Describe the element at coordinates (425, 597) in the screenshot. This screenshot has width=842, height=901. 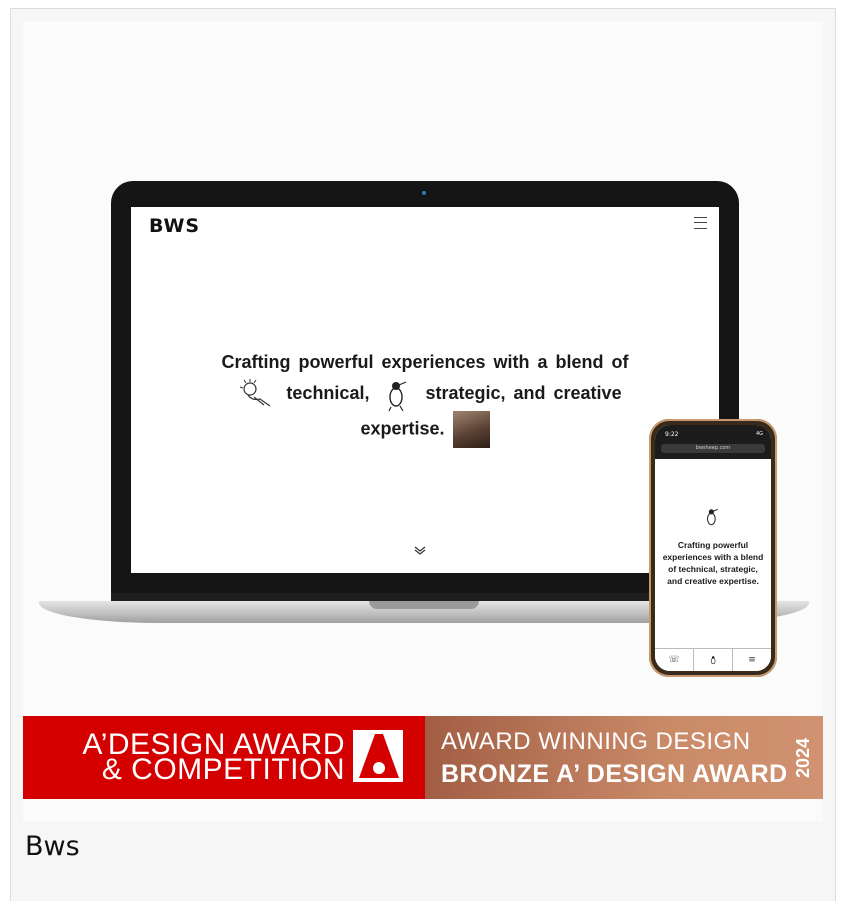
I see `laptop-hinge` at that location.